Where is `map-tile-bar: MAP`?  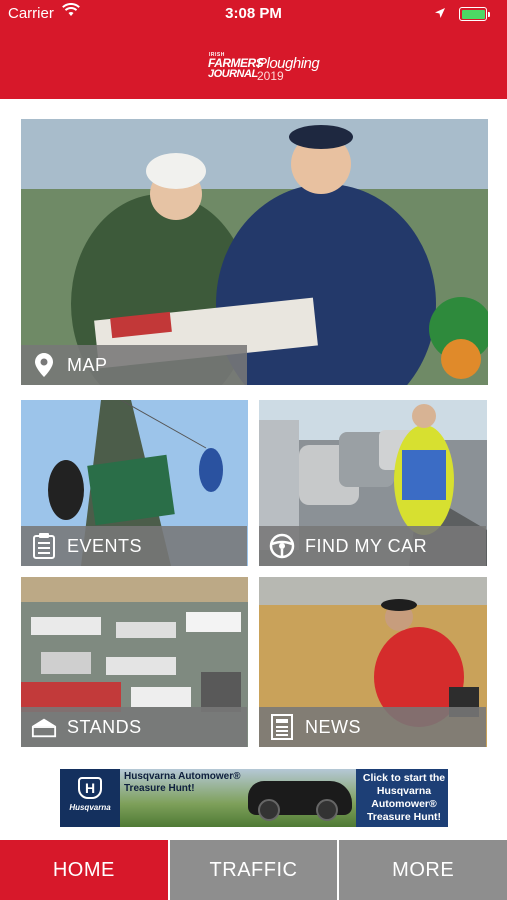
map-tile-bar: MAP is located at coordinates (134, 365).